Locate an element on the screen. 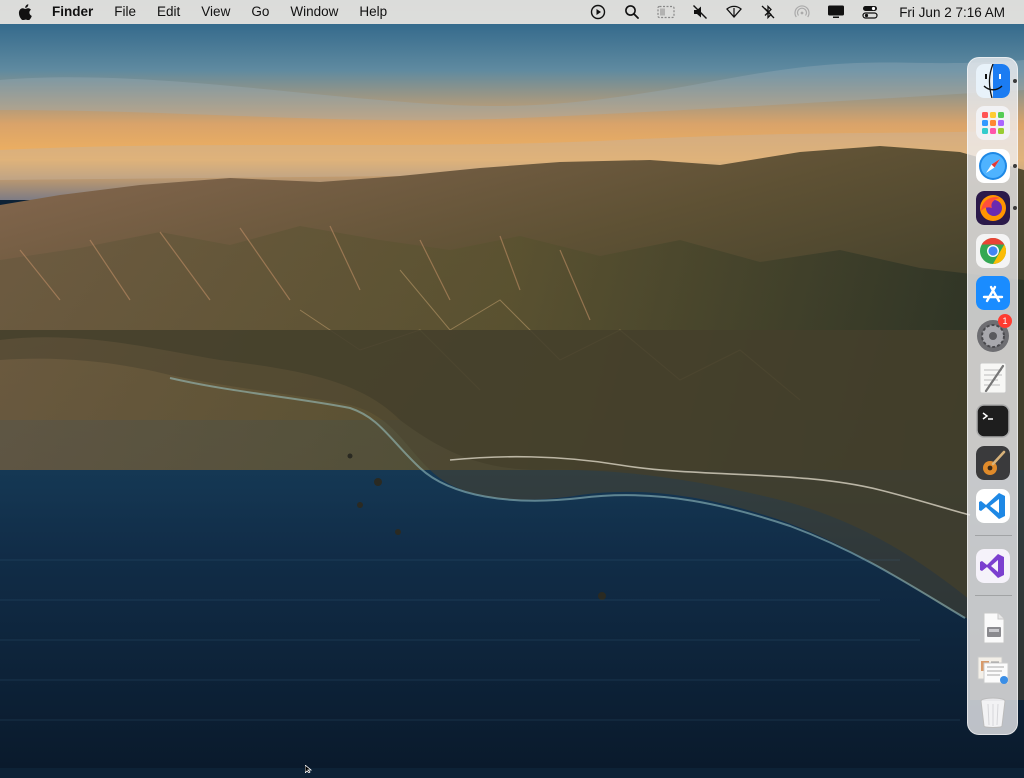 The width and height of the screenshot is (1024, 778). finder-icon is located at coordinates (993, 81).